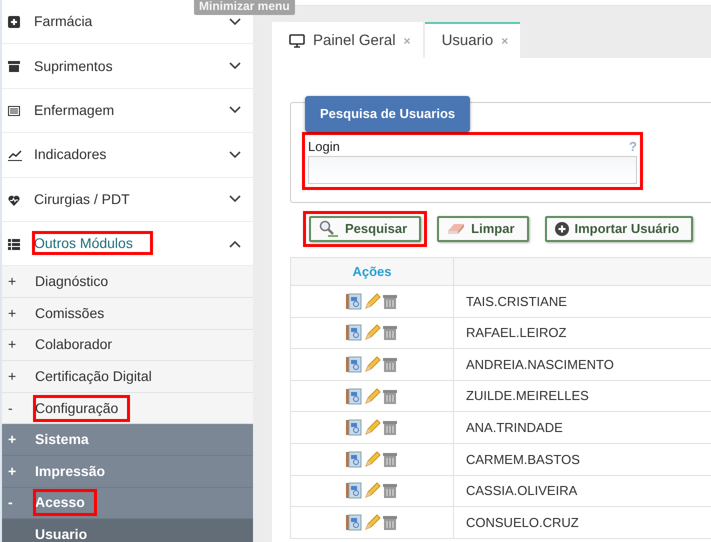 The image size is (711, 542). Describe the element at coordinates (365, 229) in the screenshot. I see `button: Pesquisar` at that location.